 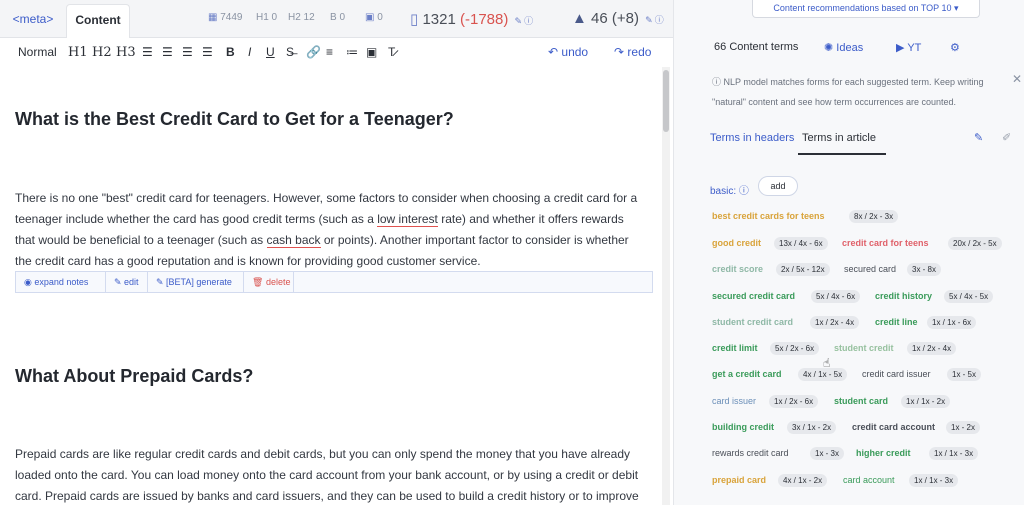 I want to click on clear-format-icon: T̷, so click(x=391, y=52).